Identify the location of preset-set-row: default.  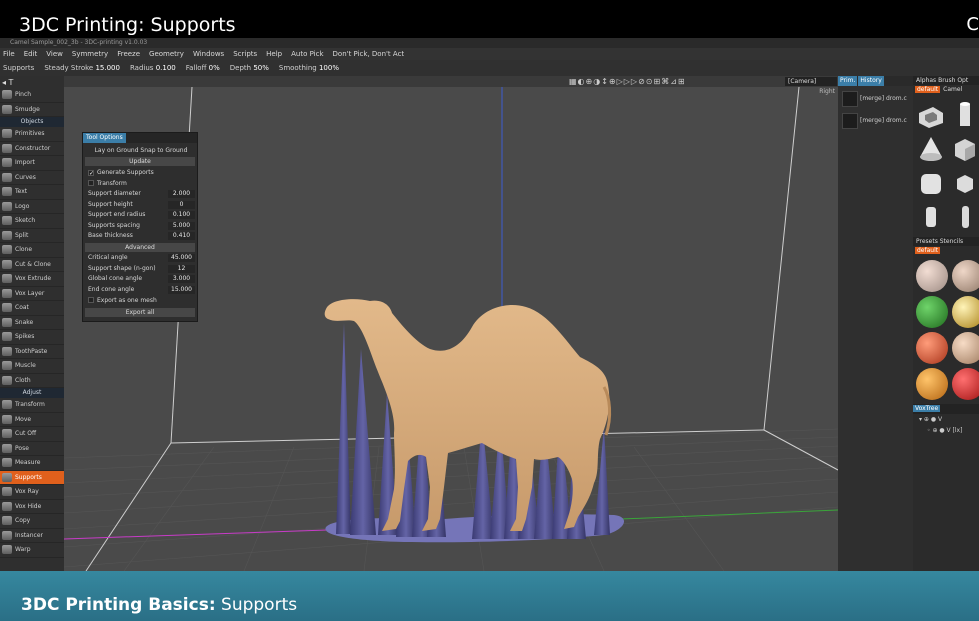
(946, 251).